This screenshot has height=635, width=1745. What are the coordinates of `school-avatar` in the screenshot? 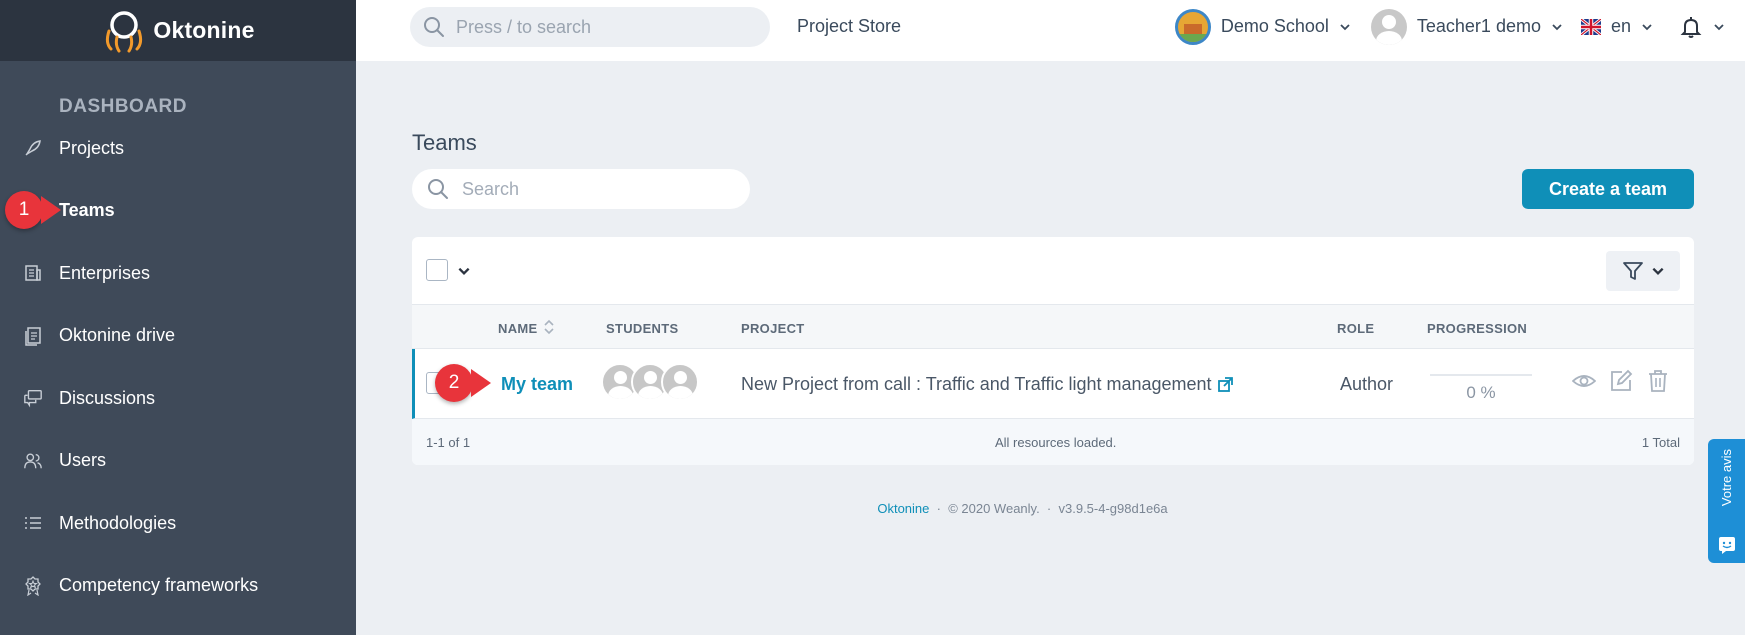 It's located at (1192, 26).